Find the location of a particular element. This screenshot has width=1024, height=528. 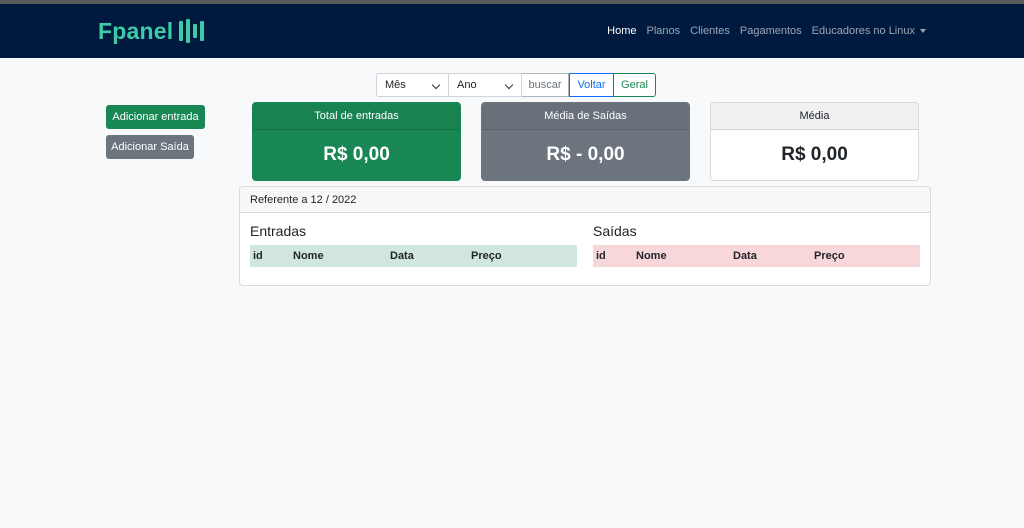

year-select: Ano is located at coordinates (485, 85).